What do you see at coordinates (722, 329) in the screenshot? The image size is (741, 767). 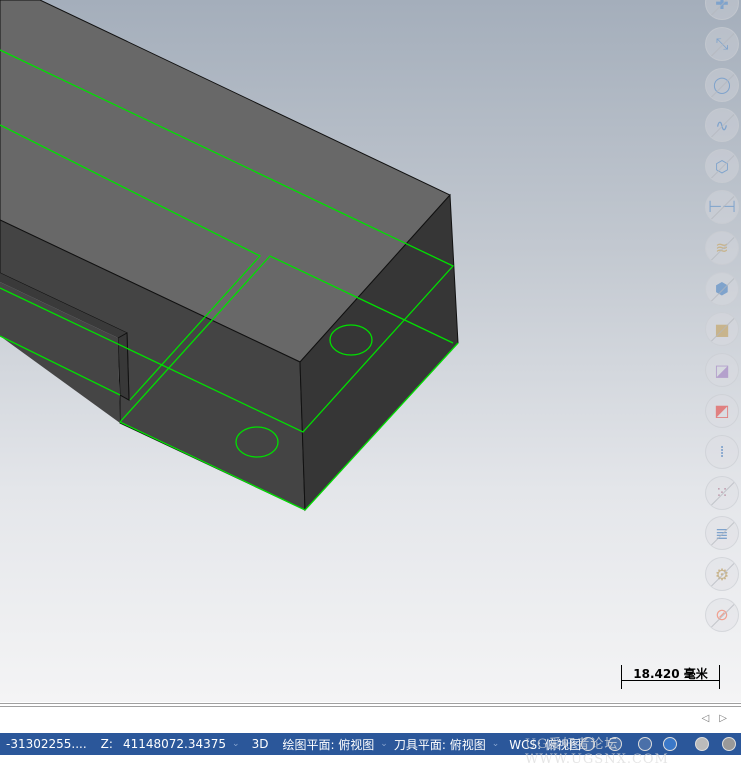 I see `solid-block-icon: ■` at bounding box center [722, 329].